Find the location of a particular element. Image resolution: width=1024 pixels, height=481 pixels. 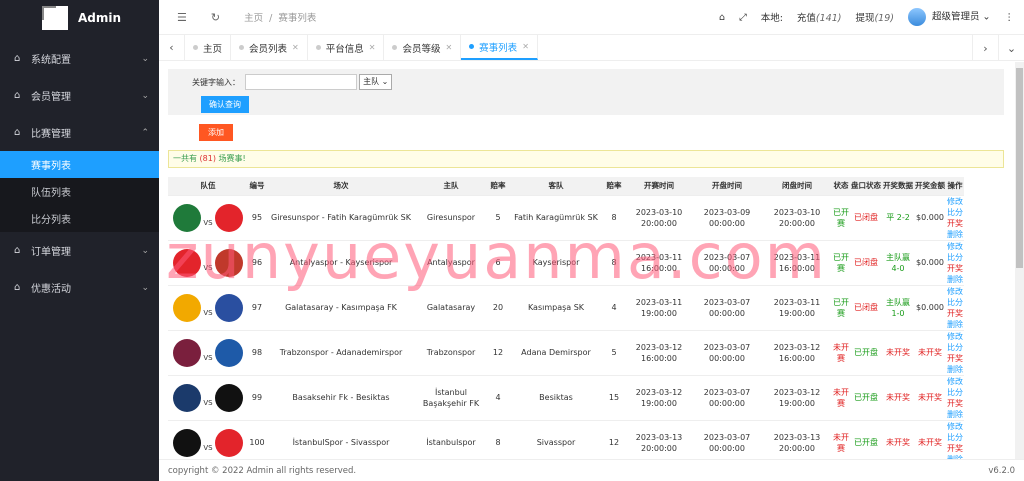

field-select: 主队 ⌄ is located at coordinates (376, 82).